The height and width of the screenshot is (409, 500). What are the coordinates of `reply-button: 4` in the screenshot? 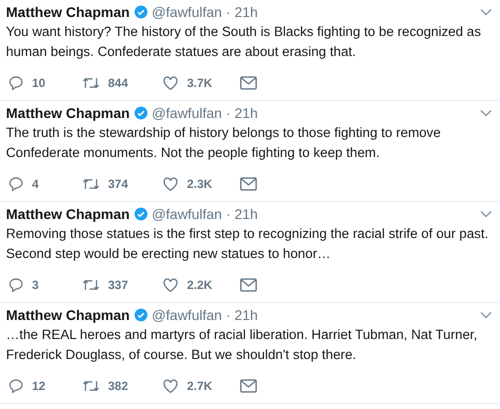 It's located at (44, 184).